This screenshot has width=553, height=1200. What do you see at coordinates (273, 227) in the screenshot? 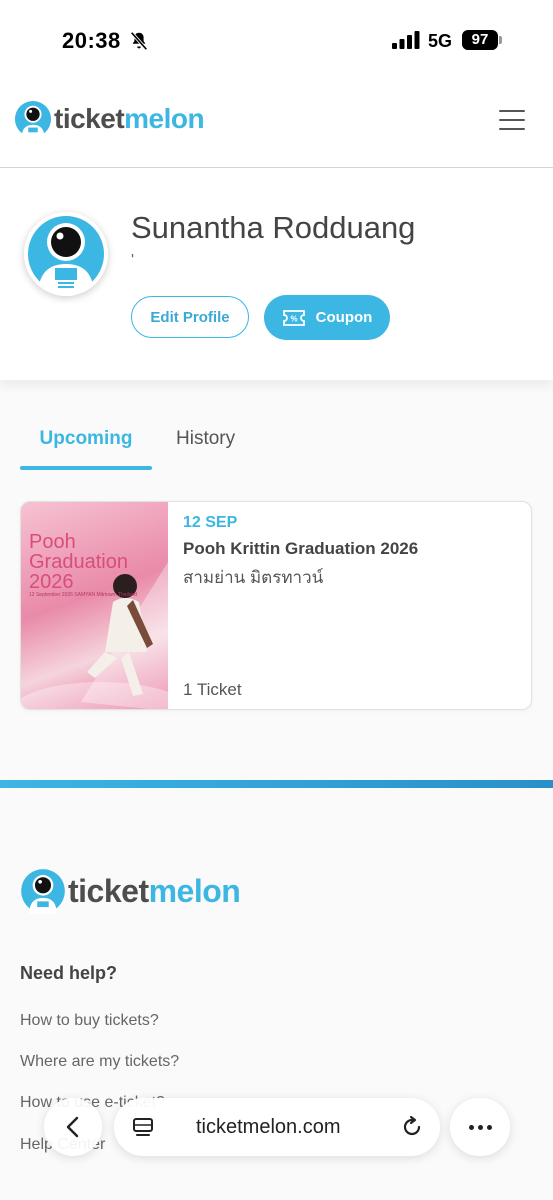
I see `user-name: Sunantha Rodduang` at bounding box center [273, 227].